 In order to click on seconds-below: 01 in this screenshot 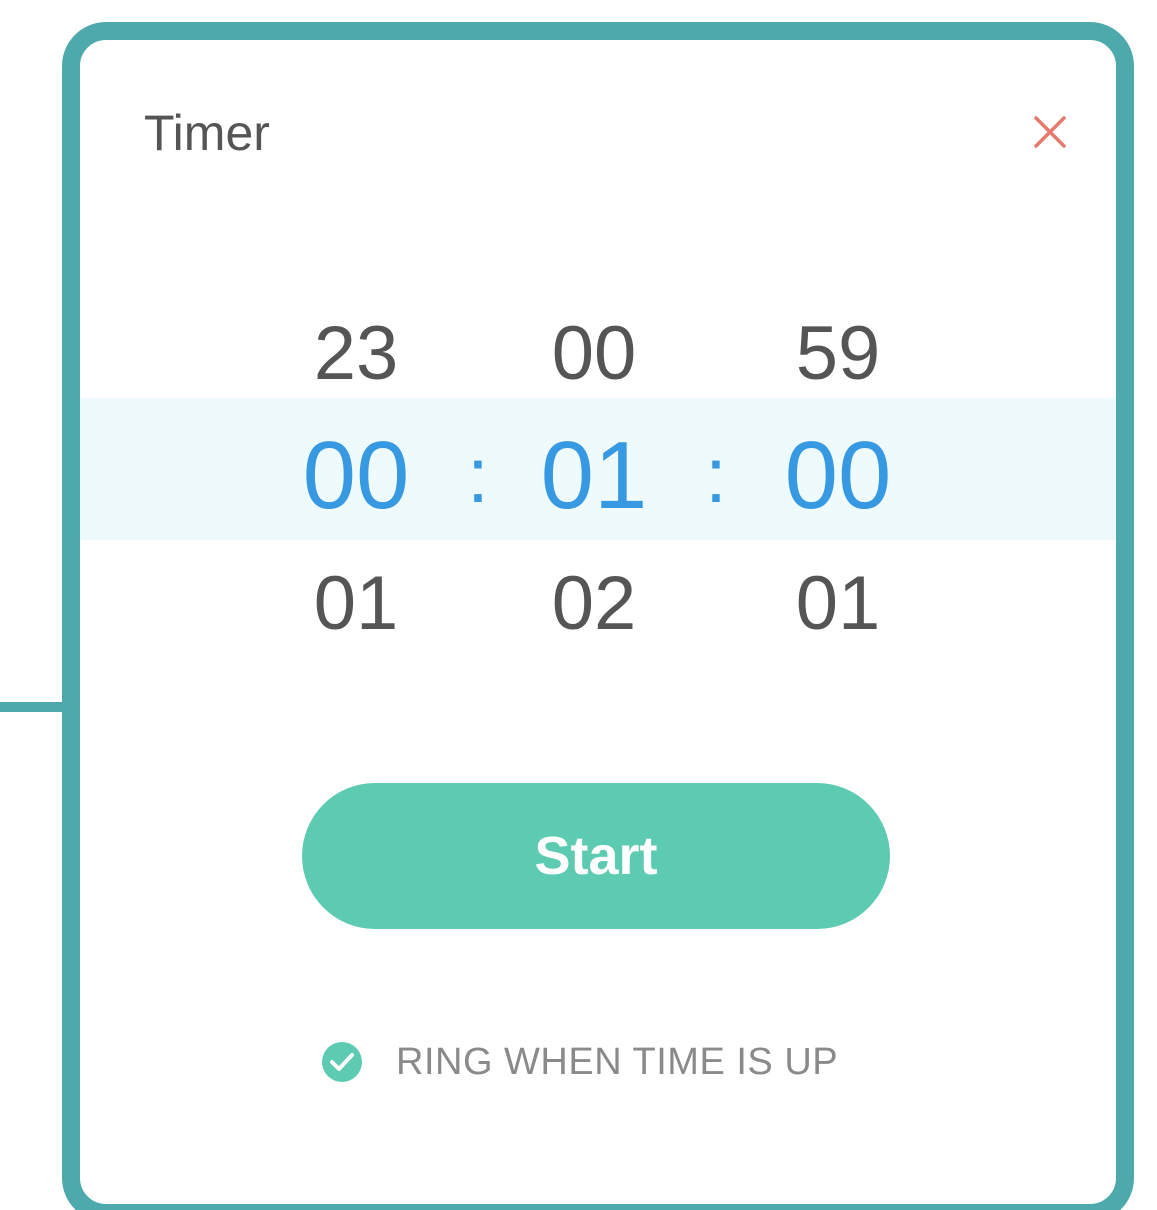, I will do `click(838, 604)`.